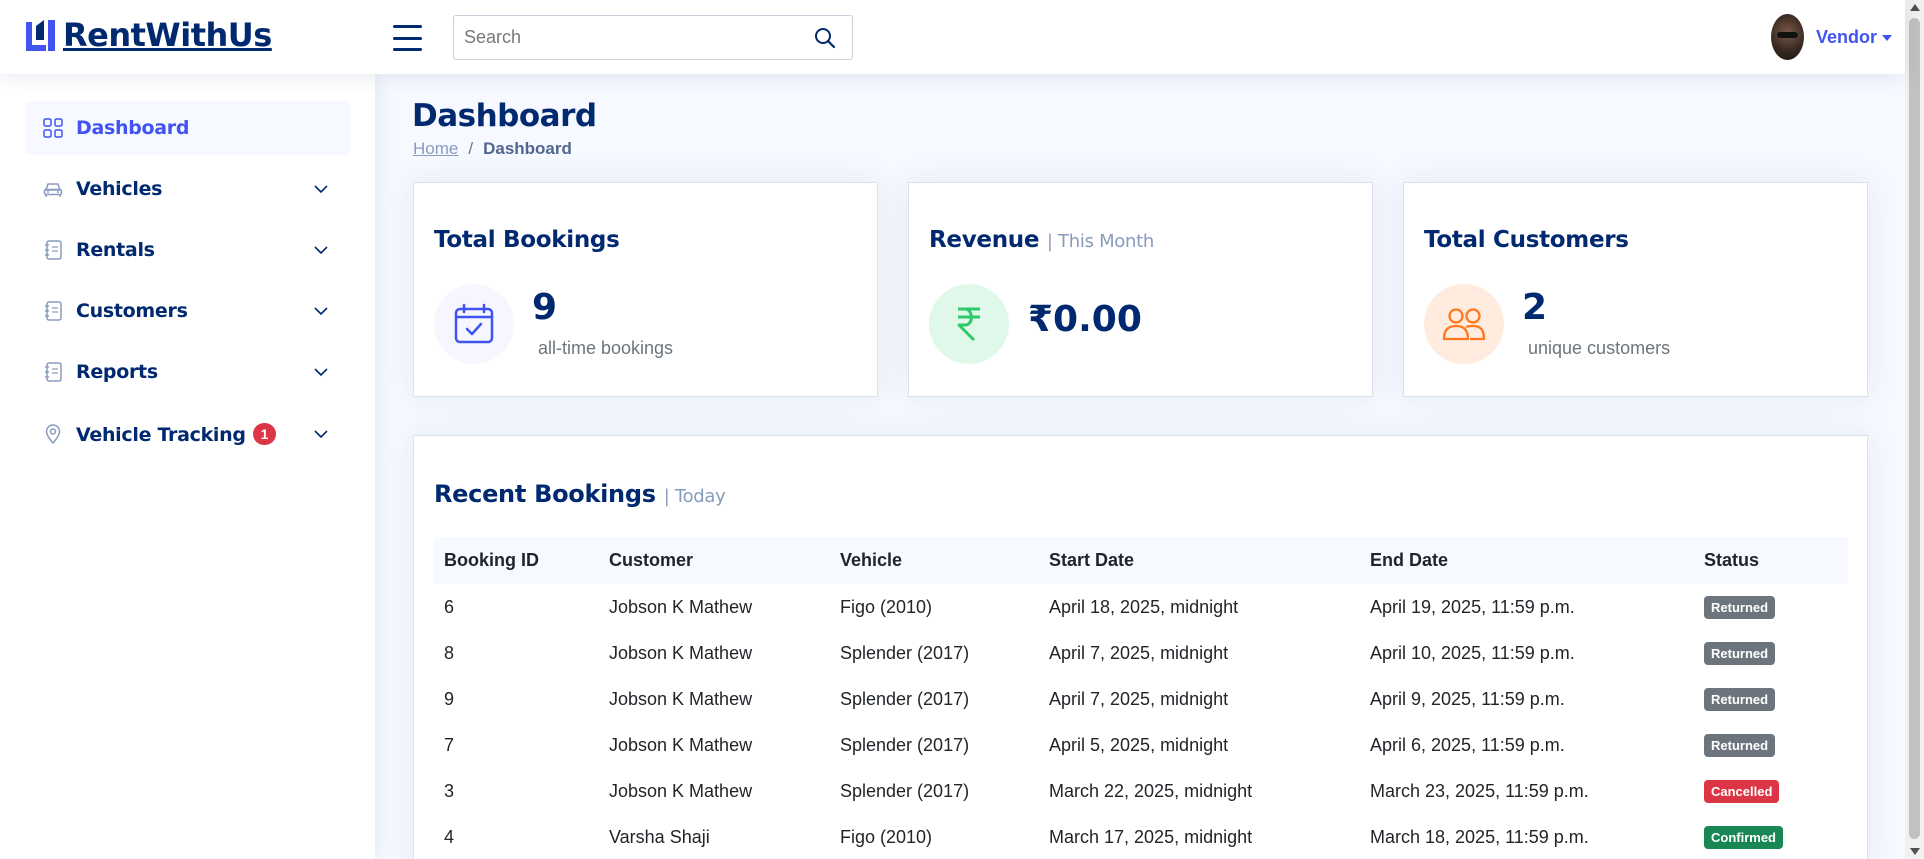  What do you see at coordinates (119, 189) in the screenshot?
I see `sidebar-item-label: Vehicles` at bounding box center [119, 189].